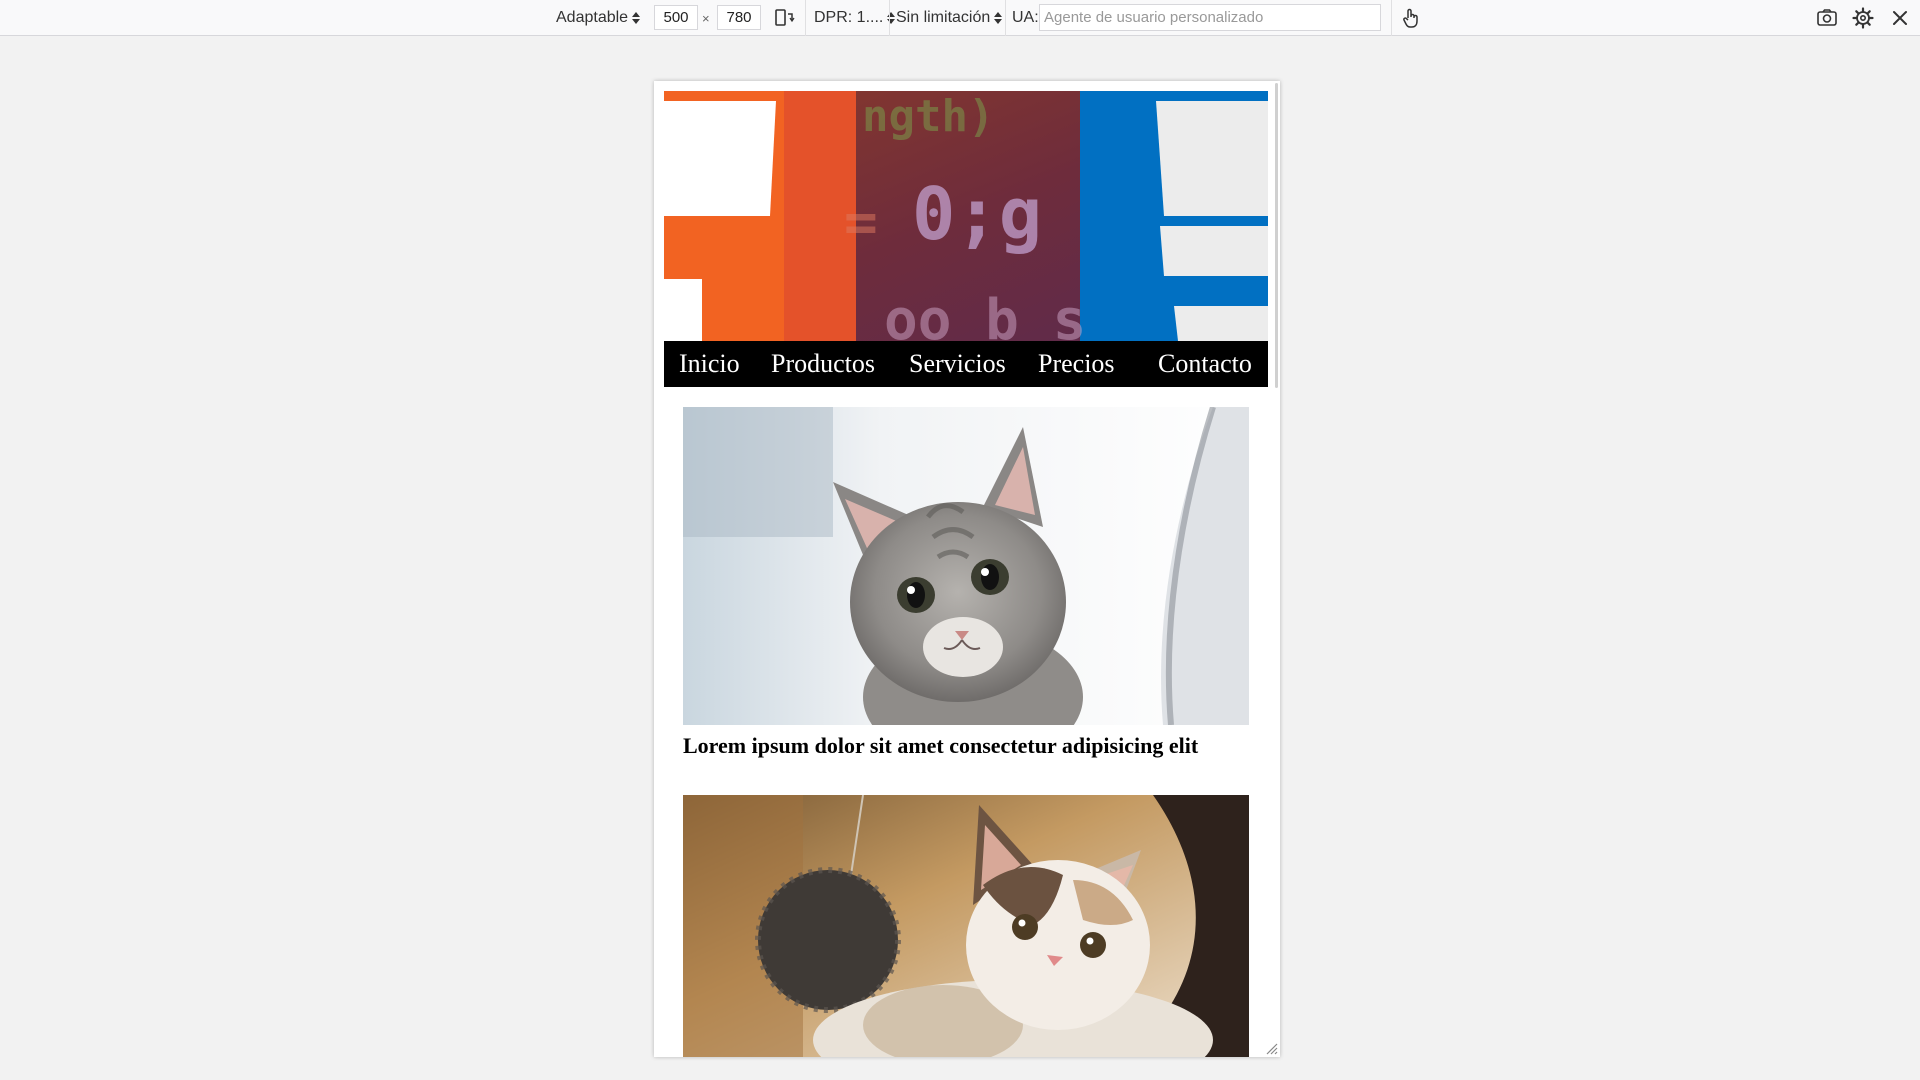 Image resolution: width=1920 pixels, height=1080 pixels. I want to click on throttle-selector: Sin limitación, so click(949, 18).